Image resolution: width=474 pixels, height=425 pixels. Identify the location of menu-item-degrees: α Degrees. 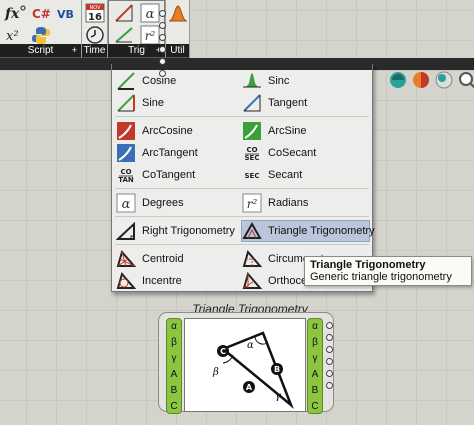
(178, 203).